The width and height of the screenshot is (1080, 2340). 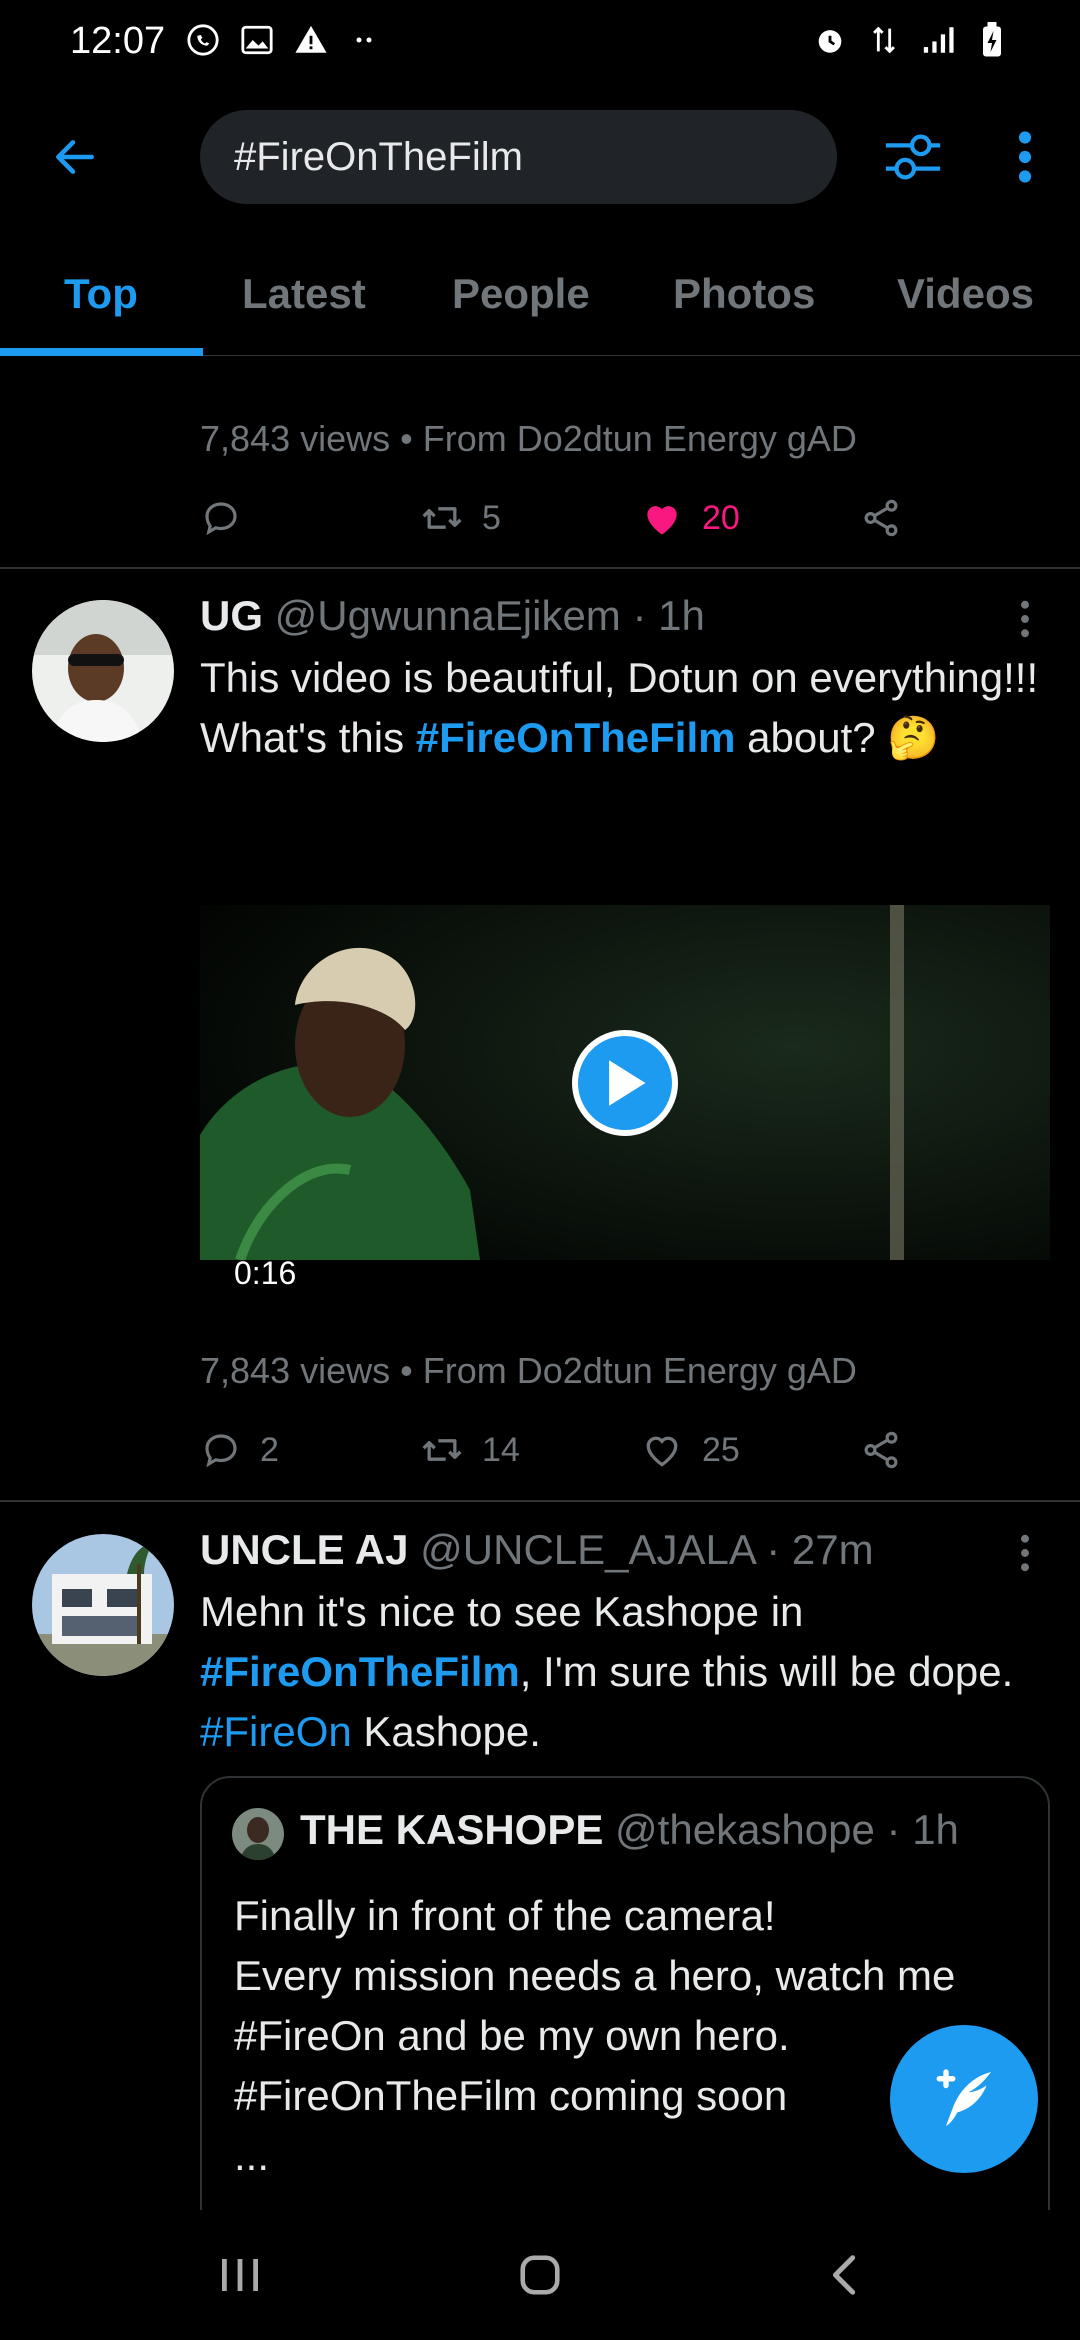 What do you see at coordinates (304, 294) in the screenshot?
I see `tab-latest: Latest` at bounding box center [304, 294].